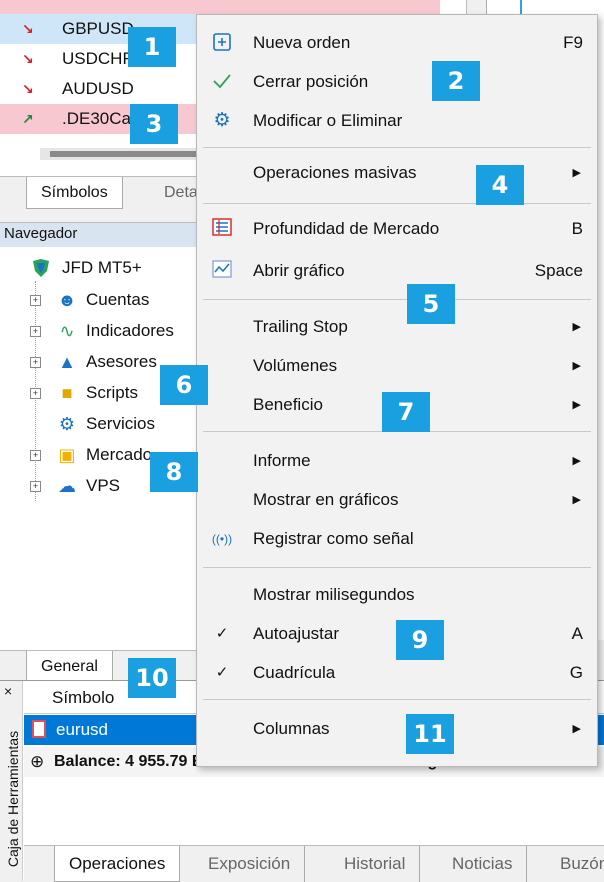 This screenshot has height=882, width=604. Describe the element at coordinates (67, 362) in the screenshot. I see `advisors-icon: ▲` at that location.